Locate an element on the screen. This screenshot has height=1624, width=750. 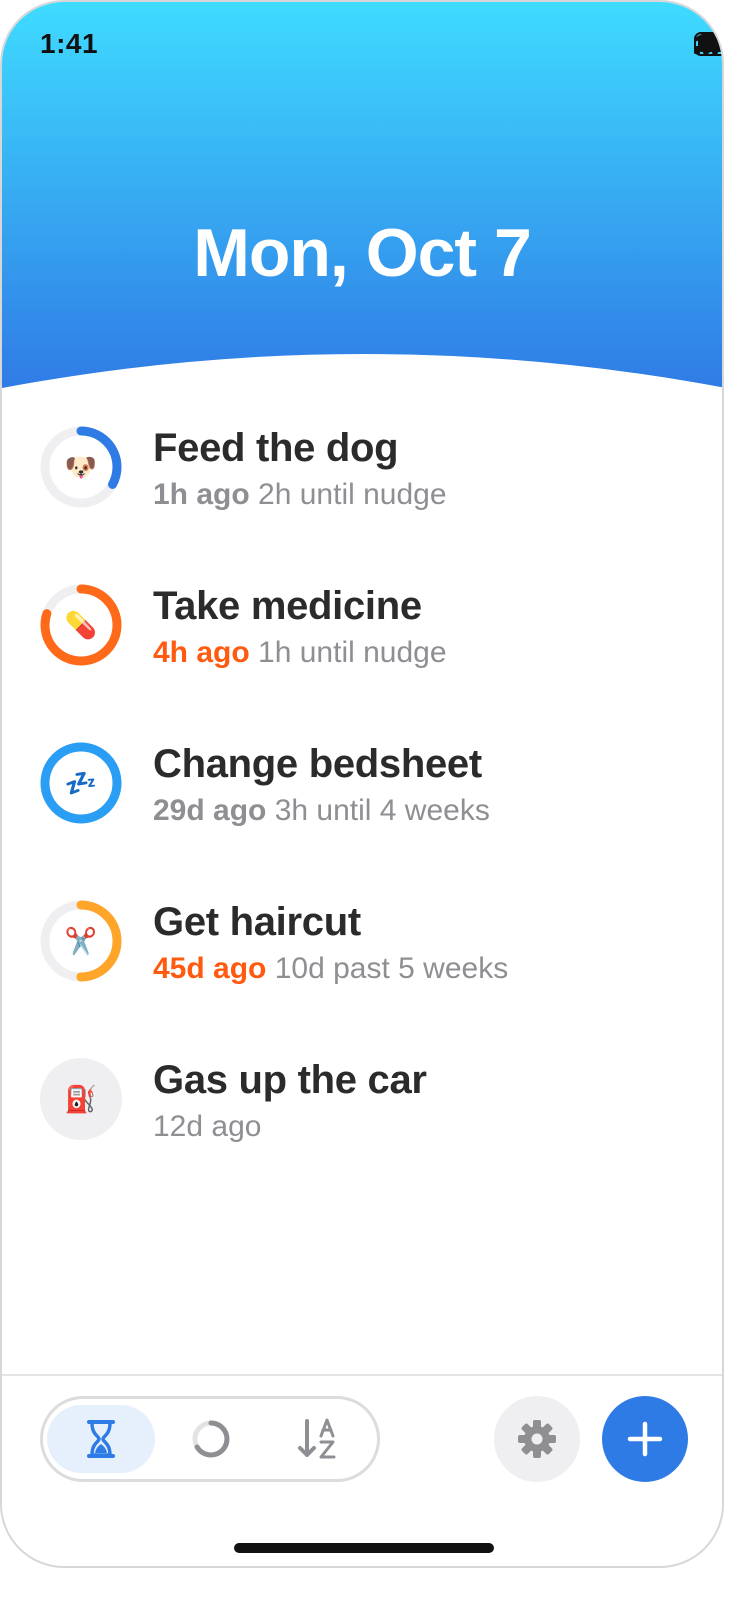
status-time: 1:41 is located at coordinates (69, 43).